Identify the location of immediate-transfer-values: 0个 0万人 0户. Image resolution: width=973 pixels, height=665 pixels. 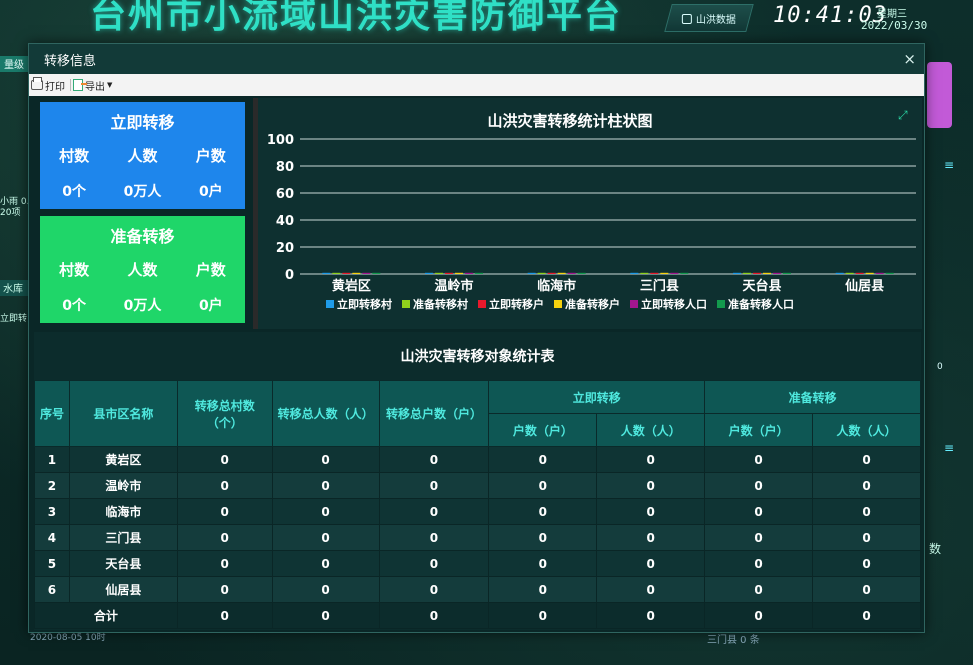
(142, 191).